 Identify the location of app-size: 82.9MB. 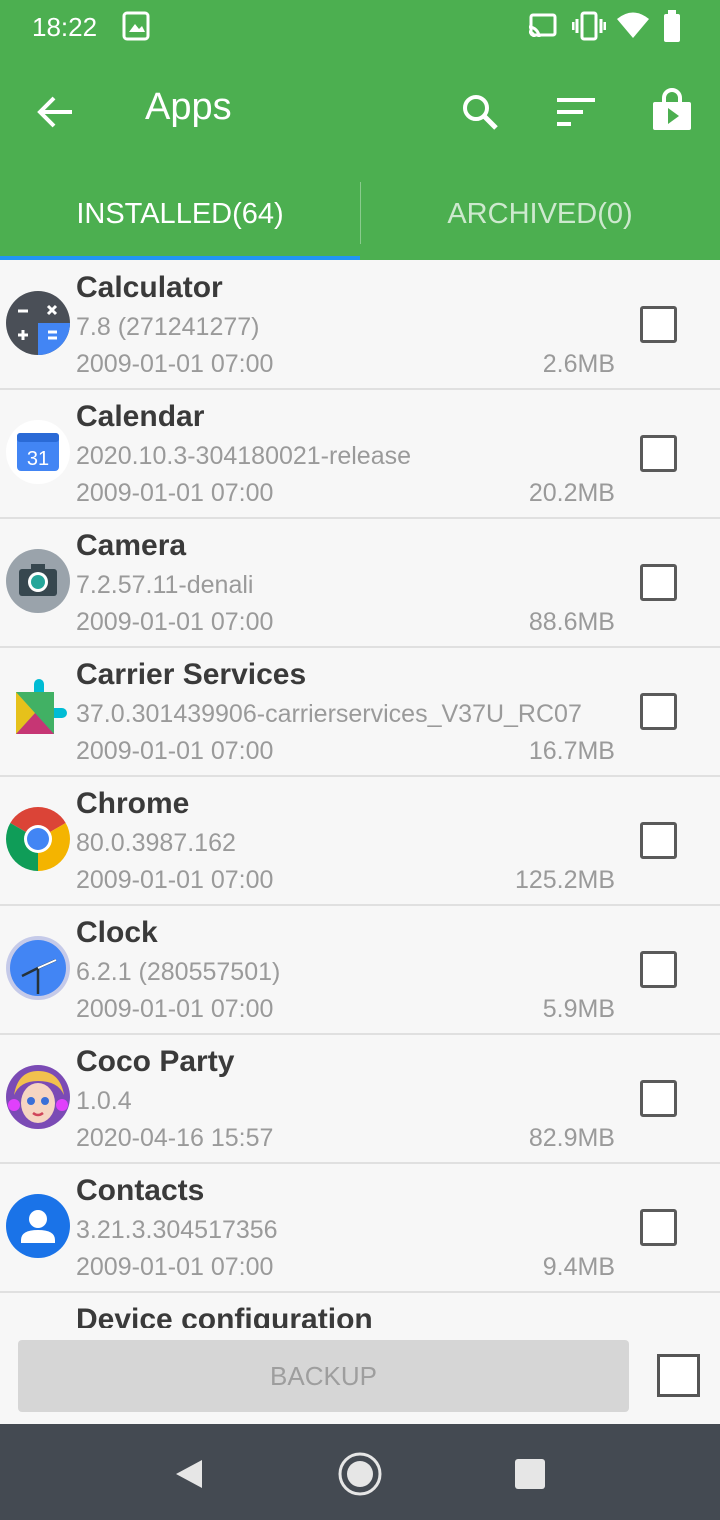
(571, 1138).